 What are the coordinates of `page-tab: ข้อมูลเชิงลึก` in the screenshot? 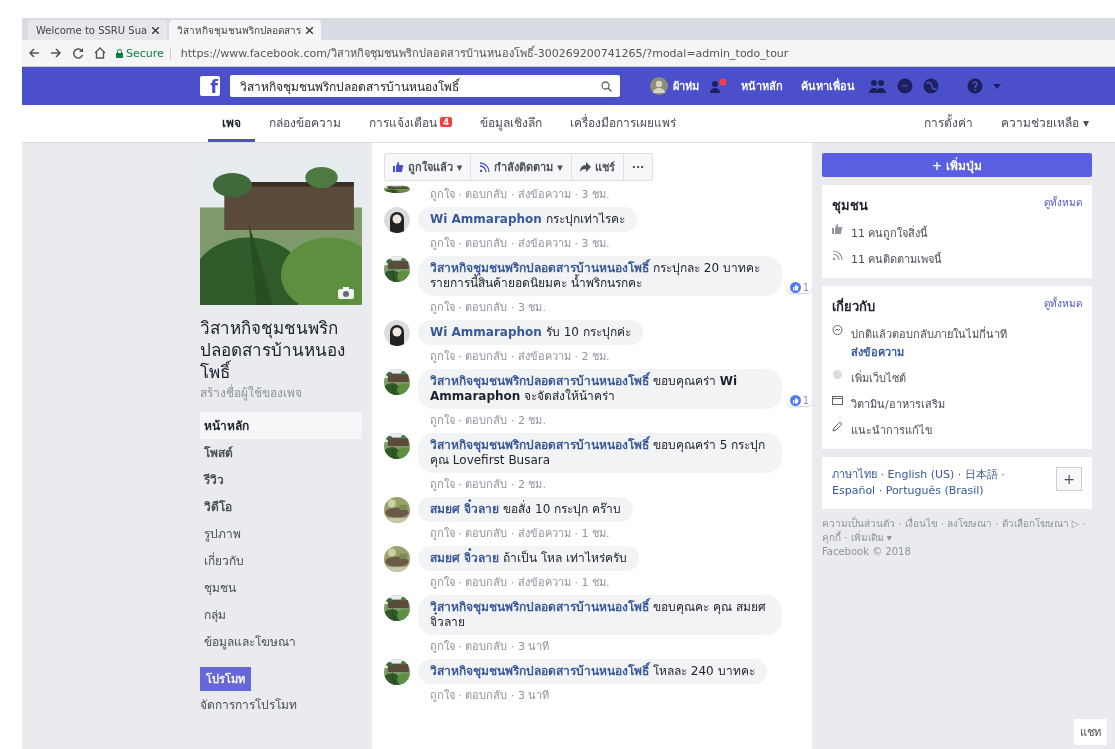 It's located at (511, 123).